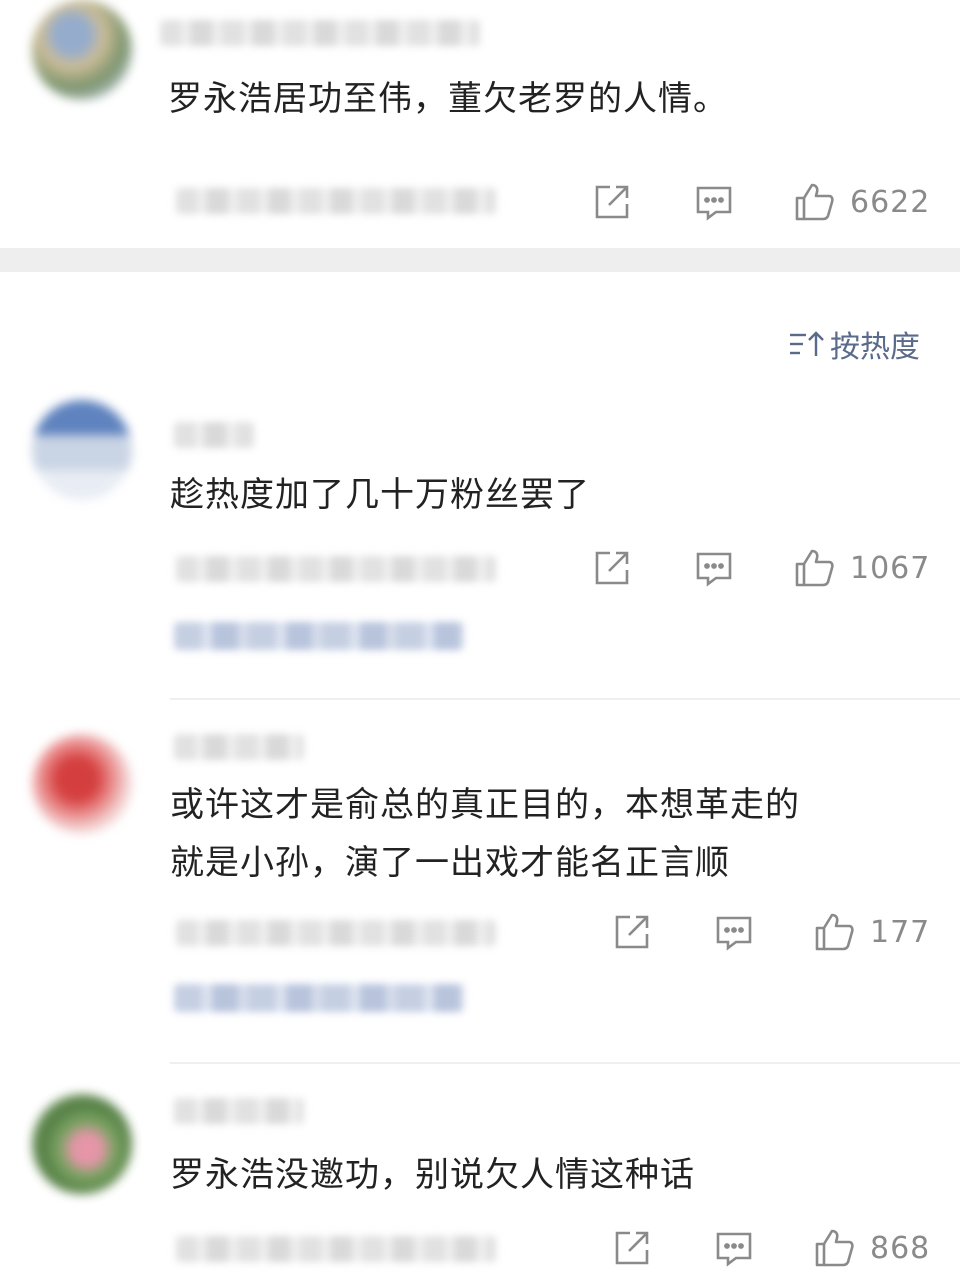 The width and height of the screenshot is (960, 1286). I want to click on sort-label: 按热度, so click(875, 347).